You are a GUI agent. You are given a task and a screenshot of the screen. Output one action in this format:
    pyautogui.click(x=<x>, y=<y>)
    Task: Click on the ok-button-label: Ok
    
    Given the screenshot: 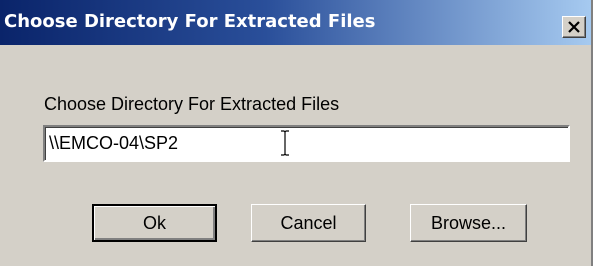 What is the action you would take?
    pyautogui.click(x=154, y=222)
    